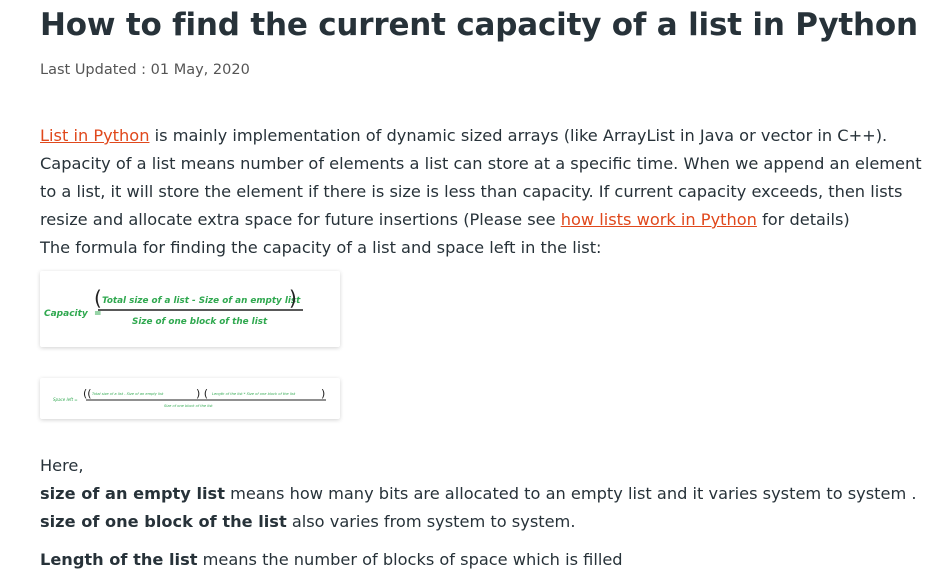 Image resolution: width=925 pixels, height=588 pixels. What do you see at coordinates (431, 521) in the screenshot?
I see `definition-block-size-text: also varies from system to system.` at bounding box center [431, 521].